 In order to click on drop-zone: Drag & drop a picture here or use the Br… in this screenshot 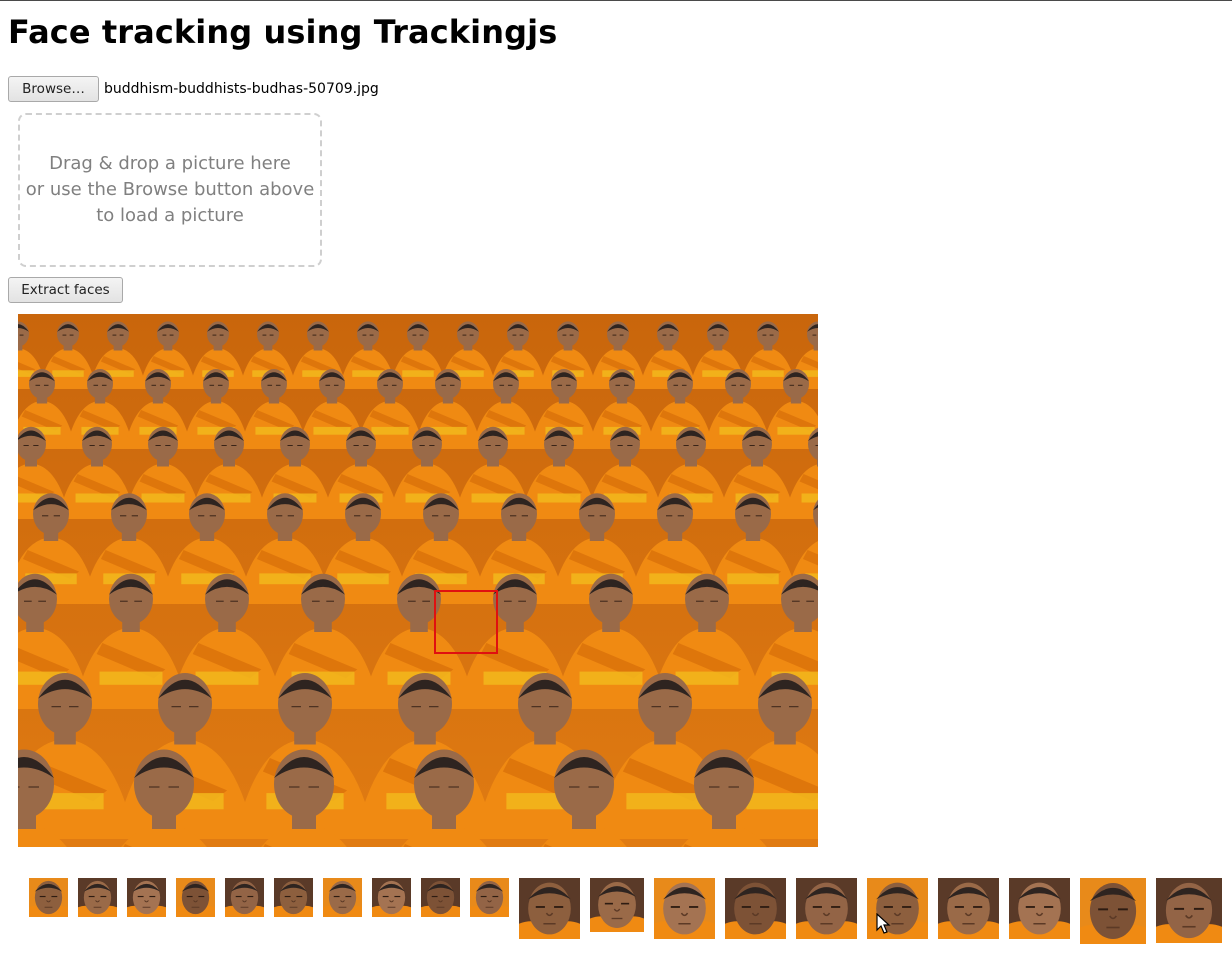, I will do `click(170, 190)`.